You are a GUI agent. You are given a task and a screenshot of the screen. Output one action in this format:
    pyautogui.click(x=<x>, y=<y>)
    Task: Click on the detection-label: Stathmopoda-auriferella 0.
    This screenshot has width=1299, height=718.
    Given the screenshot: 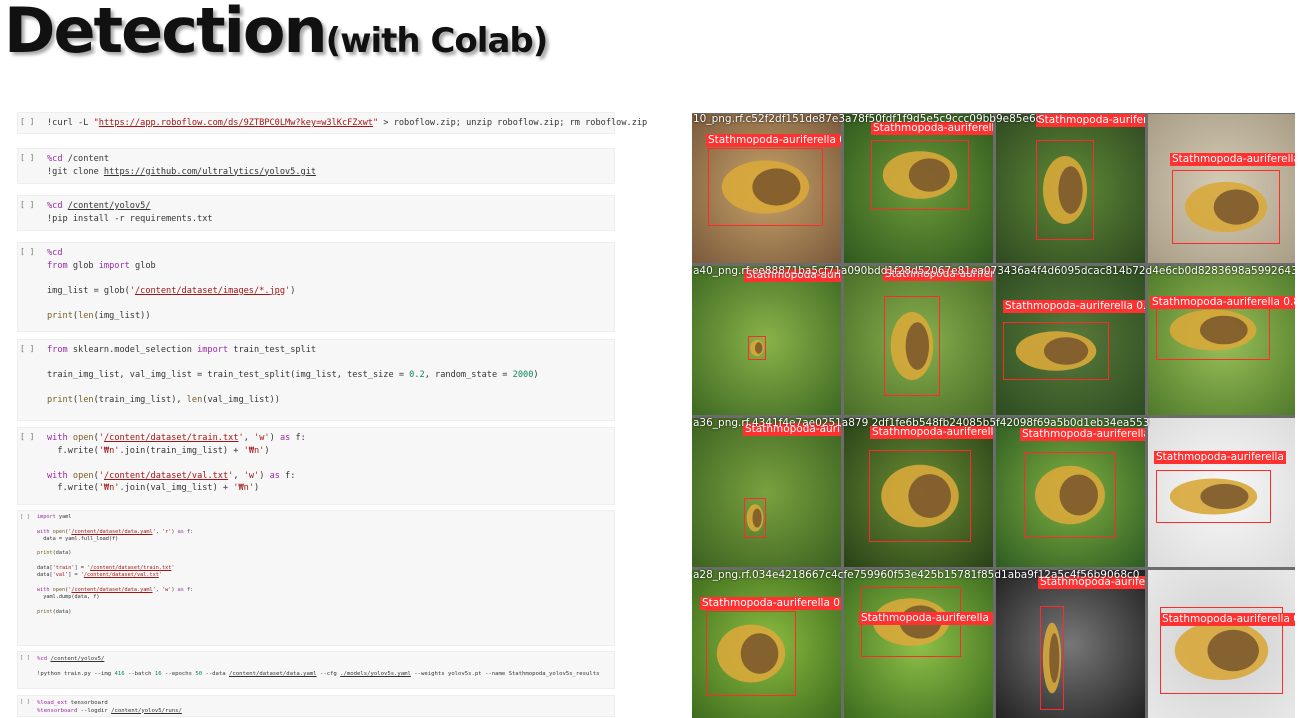 What is the action you would take?
    pyautogui.click(x=1227, y=619)
    